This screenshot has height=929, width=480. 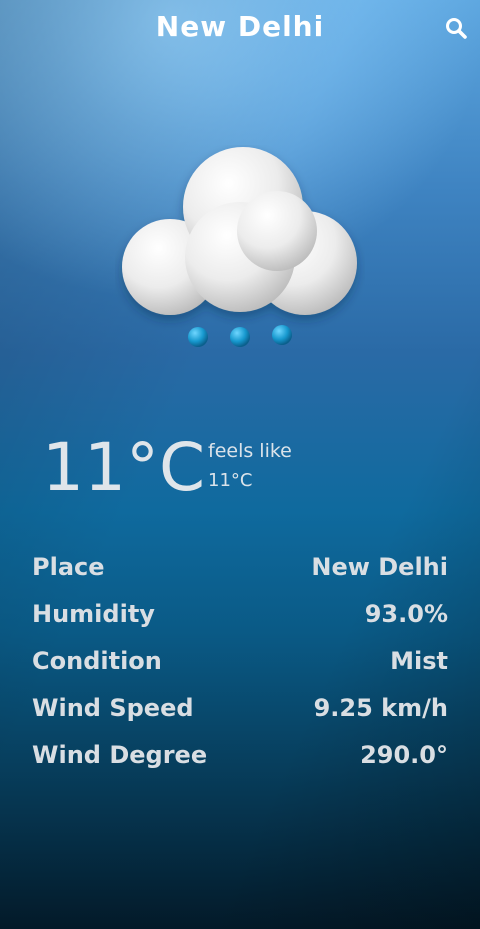 I want to click on detail-row-place: Place New Delhi, so click(x=240, y=576).